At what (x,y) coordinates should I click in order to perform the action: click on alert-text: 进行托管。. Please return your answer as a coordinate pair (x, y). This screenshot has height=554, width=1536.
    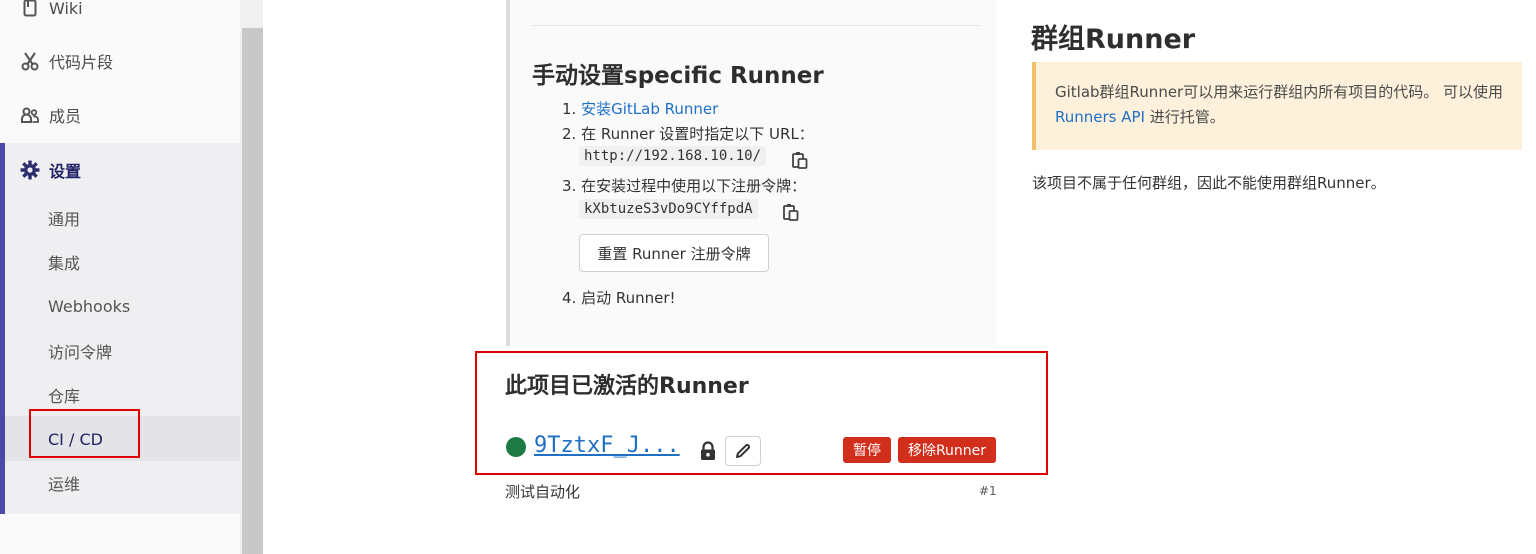
    Looking at the image, I should click on (1184, 117).